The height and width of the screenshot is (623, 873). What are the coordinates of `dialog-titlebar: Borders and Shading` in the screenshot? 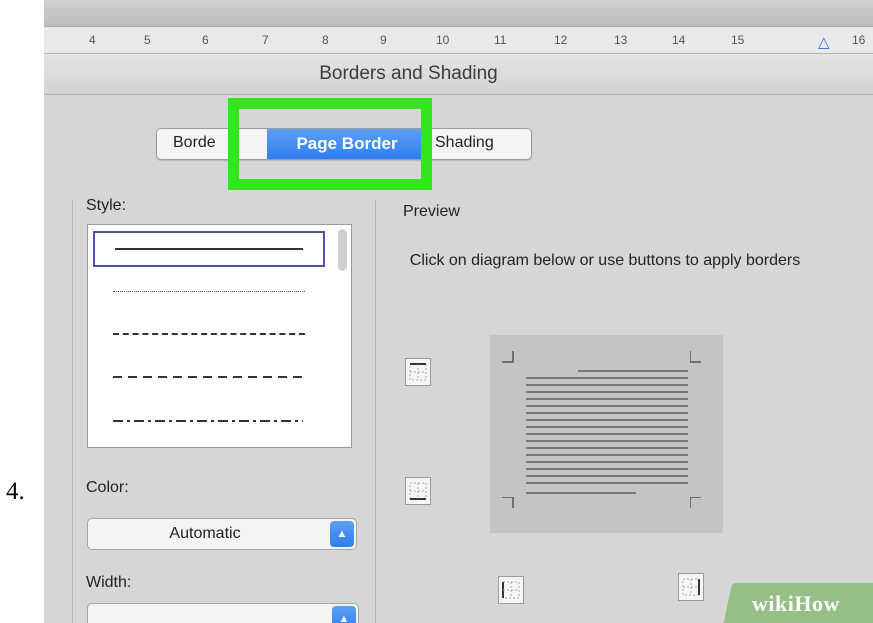 It's located at (458, 74).